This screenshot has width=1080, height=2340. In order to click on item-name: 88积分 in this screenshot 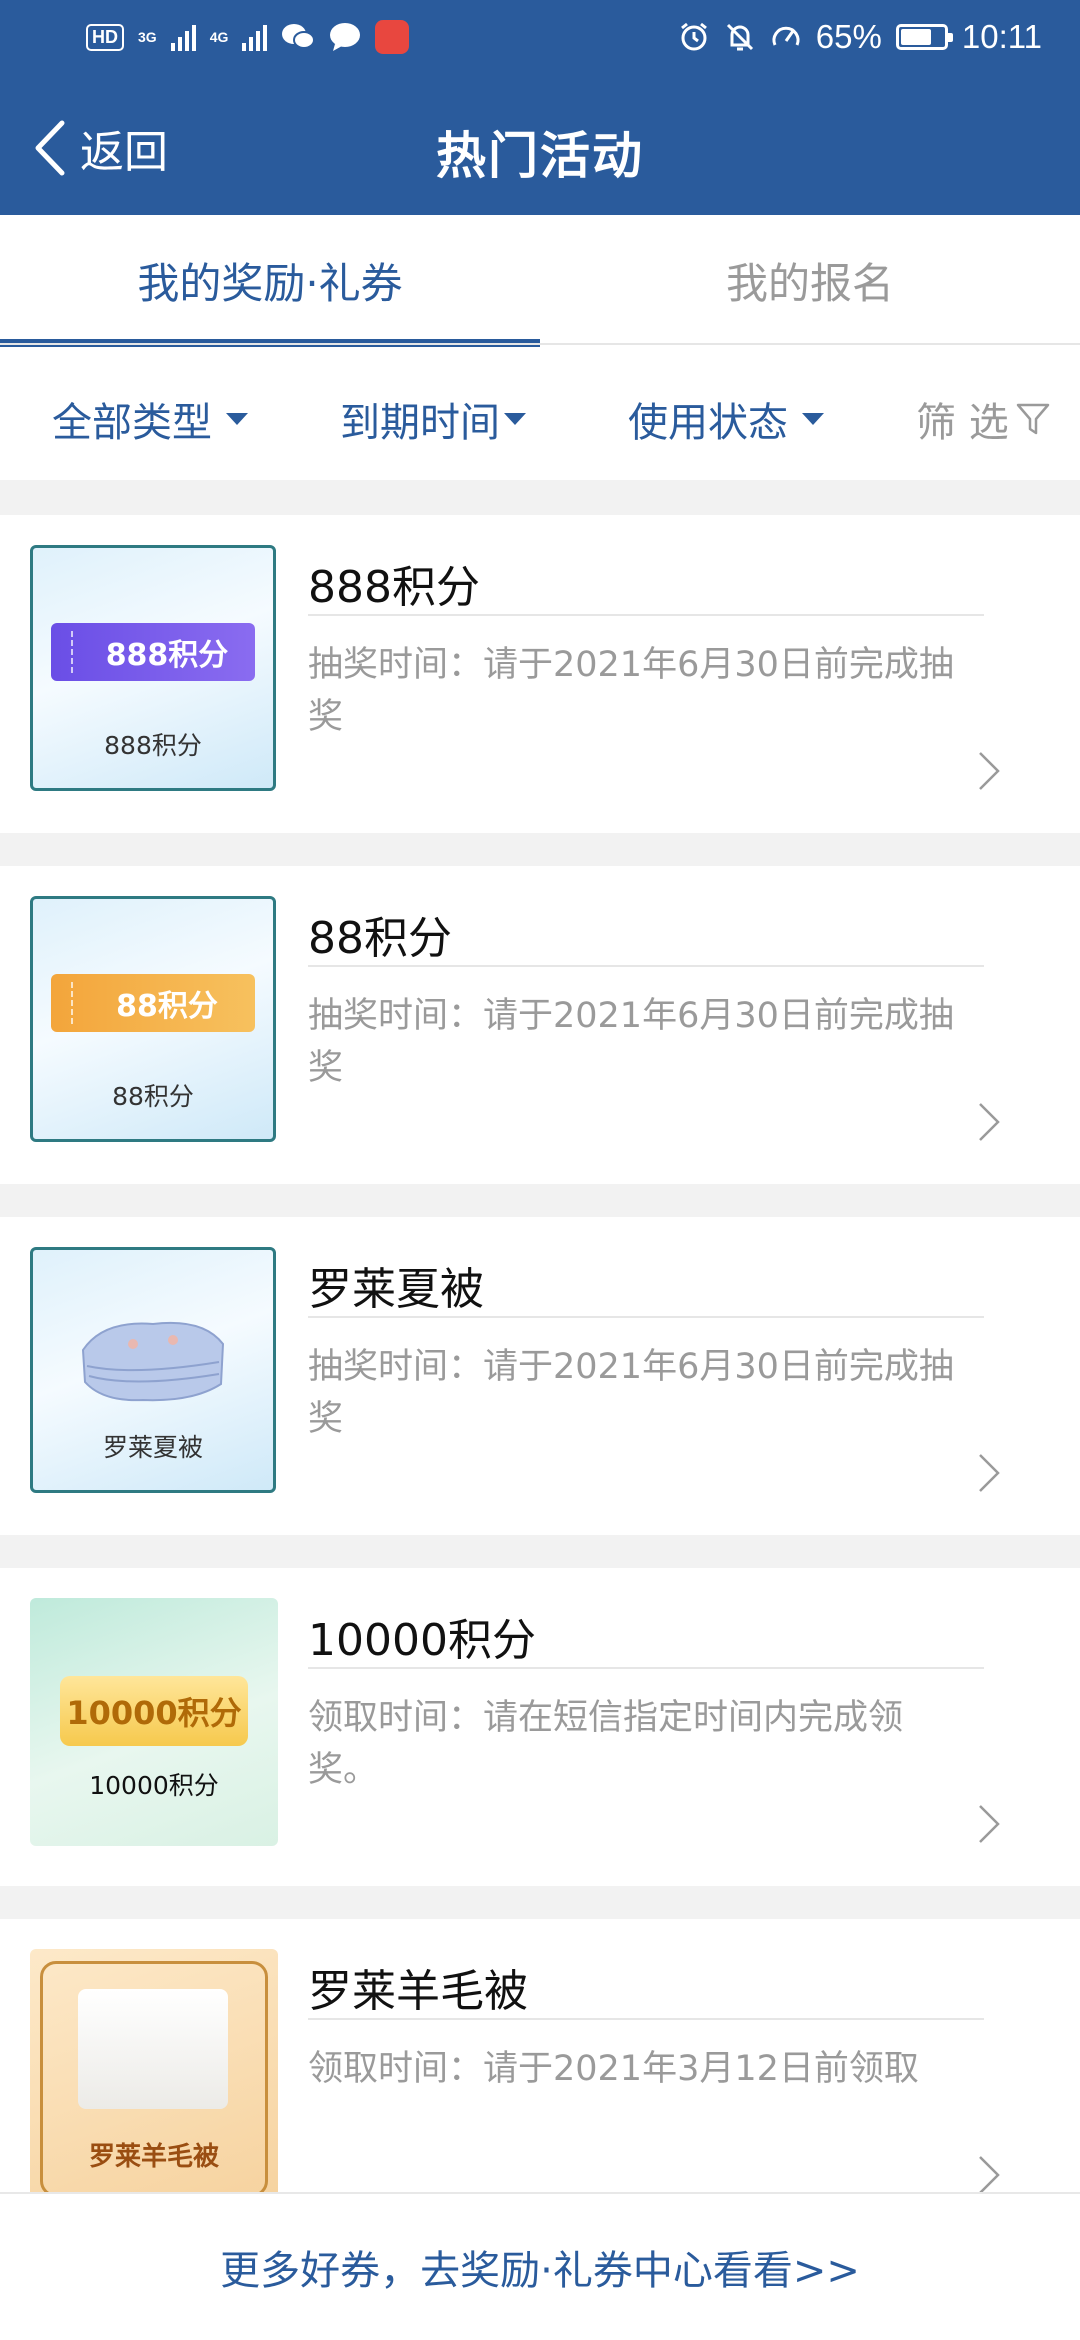, I will do `click(380, 938)`.